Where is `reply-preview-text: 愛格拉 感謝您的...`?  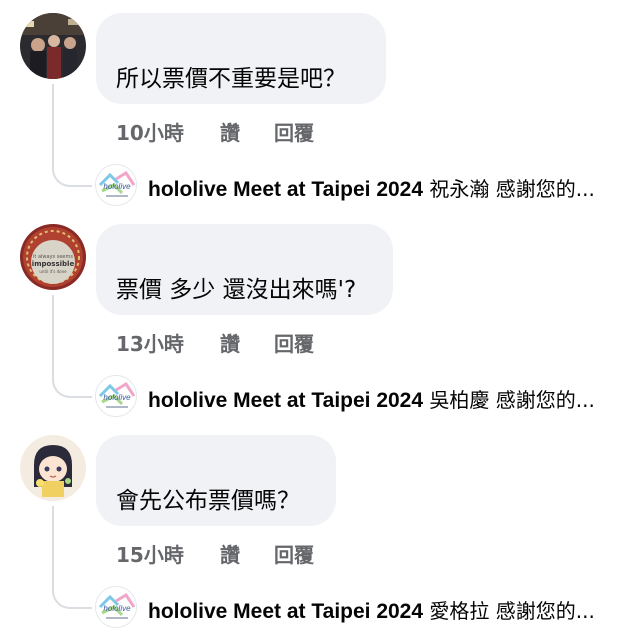 reply-preview-text: 愛格拉 感謝您的... is located at coordinates (512, 611).